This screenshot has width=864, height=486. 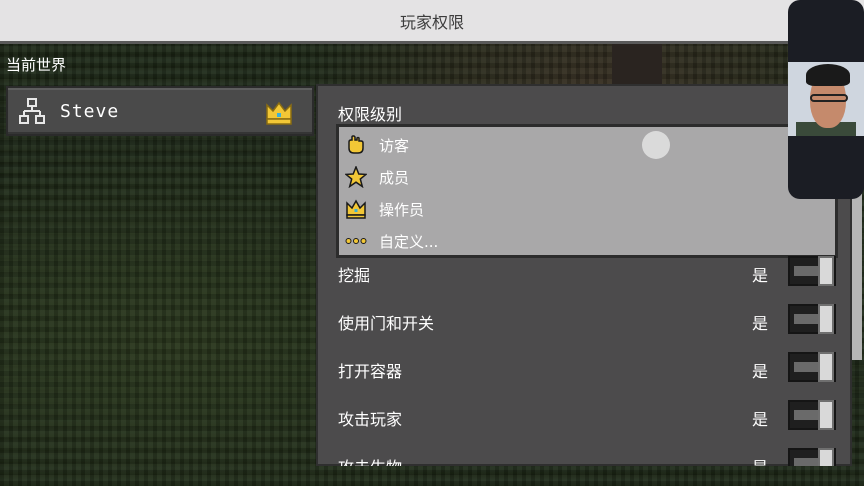 I want to click on dropdown-option-visitor: 访客, so click(x=590, y=145).